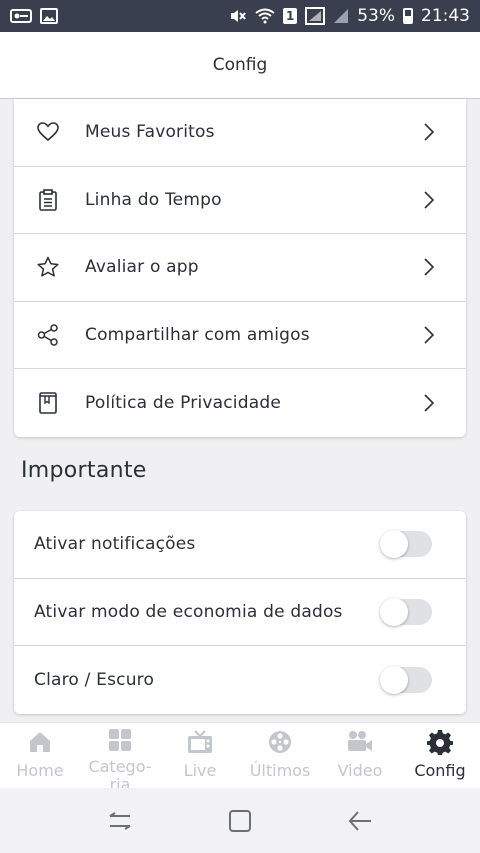 This screenshot has width=480, height=853. Describe the element at coordinates (48, 403) in the screenshot. I see `book-icon` at that location.